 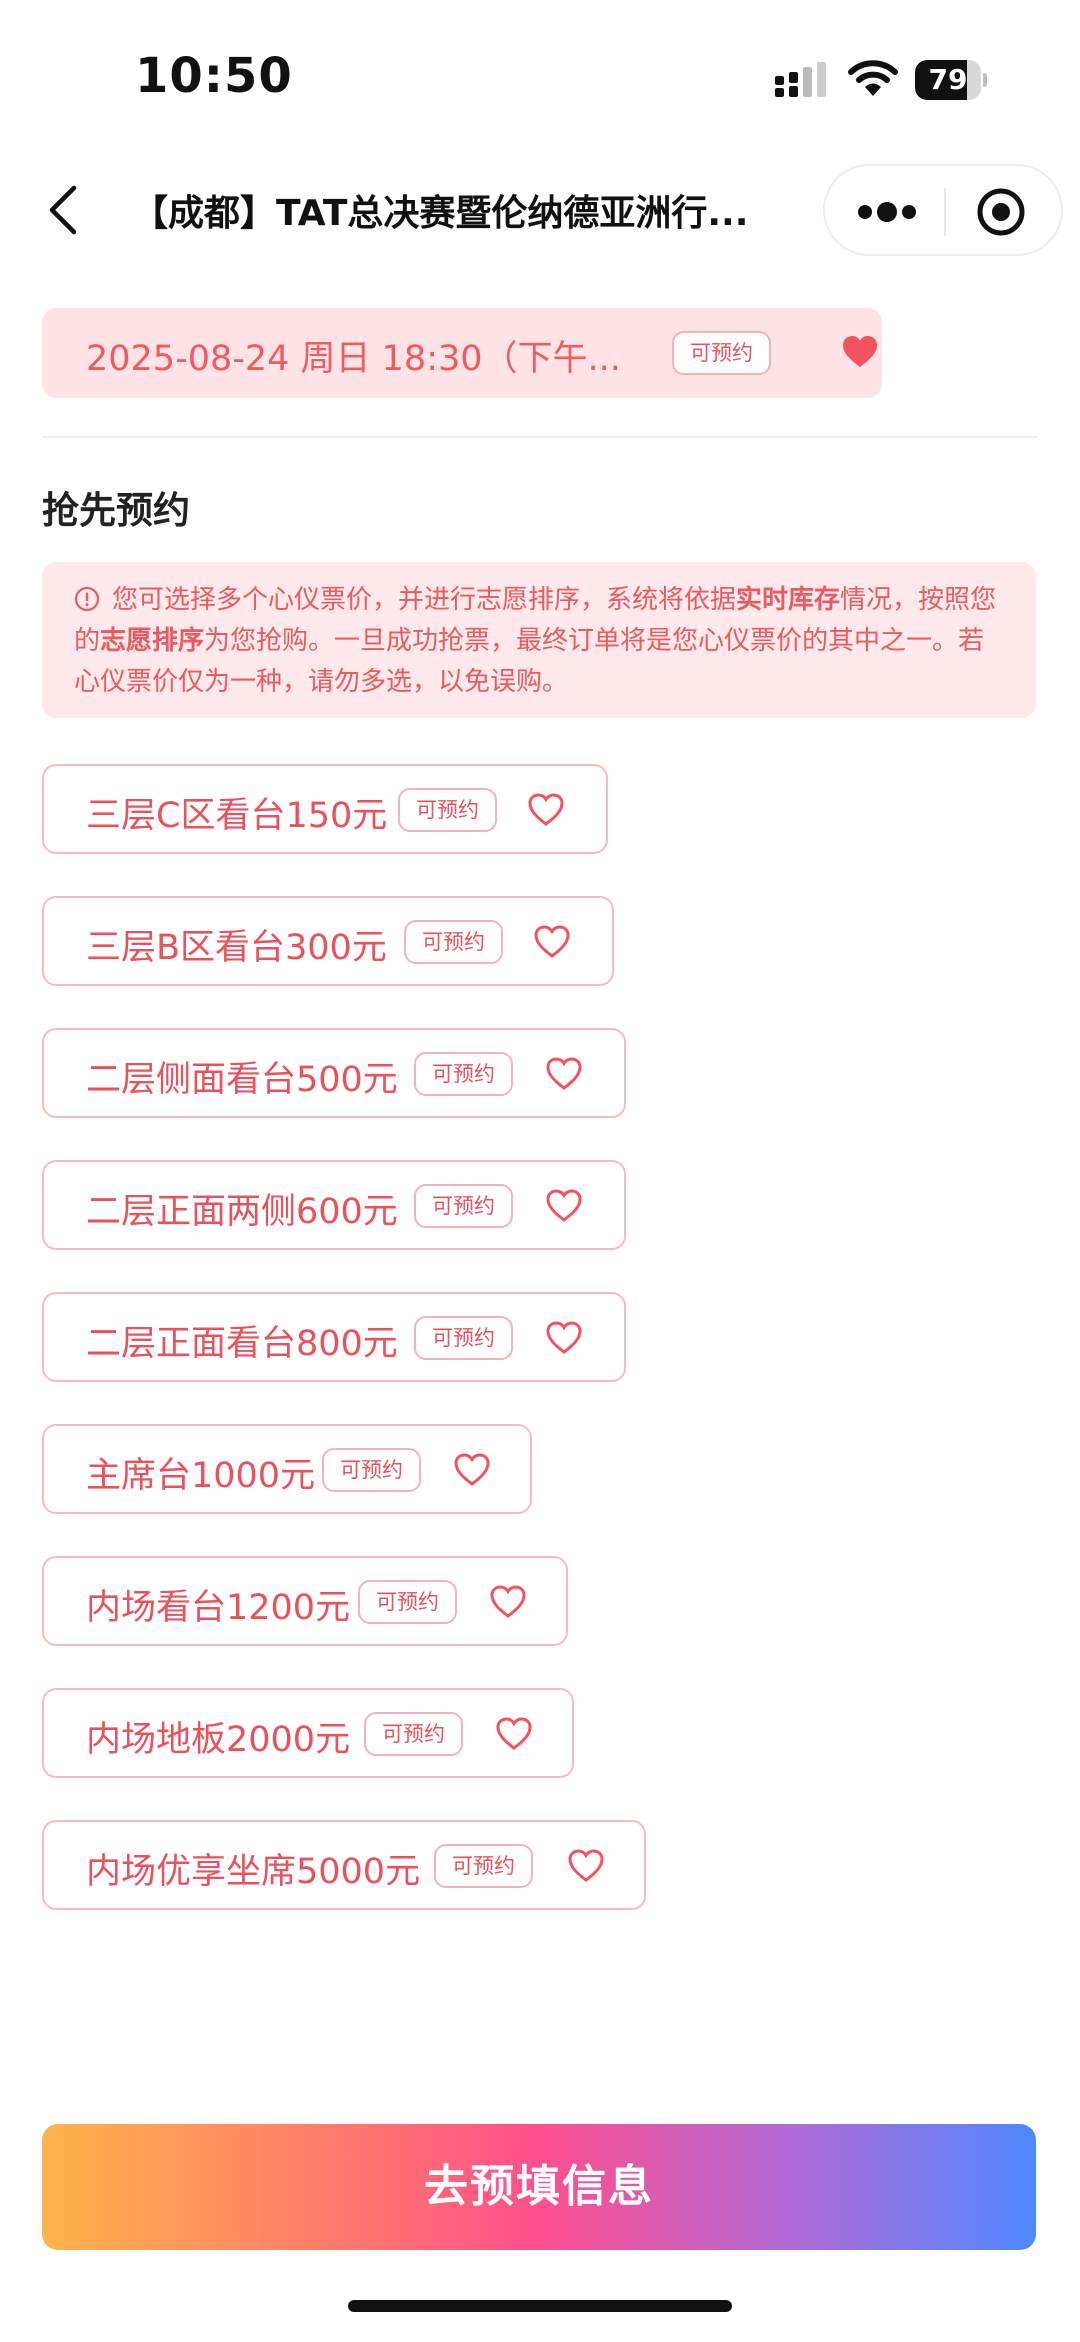 What do you see at coordinates (214, 76) in the screenshot?
I see `status-time: 10:50` at bounding box center [214, 76].